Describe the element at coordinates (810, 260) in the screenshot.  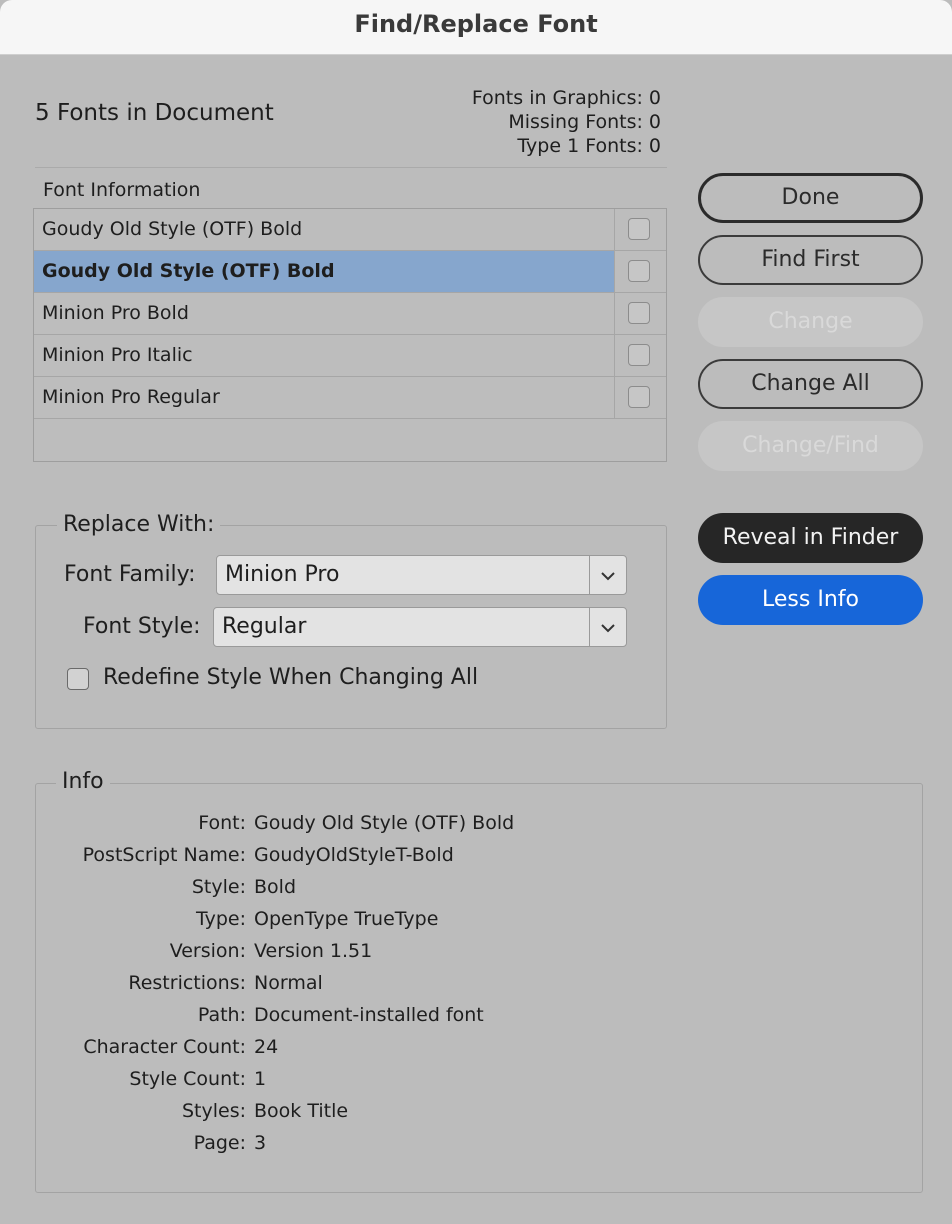
I see `find-first-button: Find First` at that location.